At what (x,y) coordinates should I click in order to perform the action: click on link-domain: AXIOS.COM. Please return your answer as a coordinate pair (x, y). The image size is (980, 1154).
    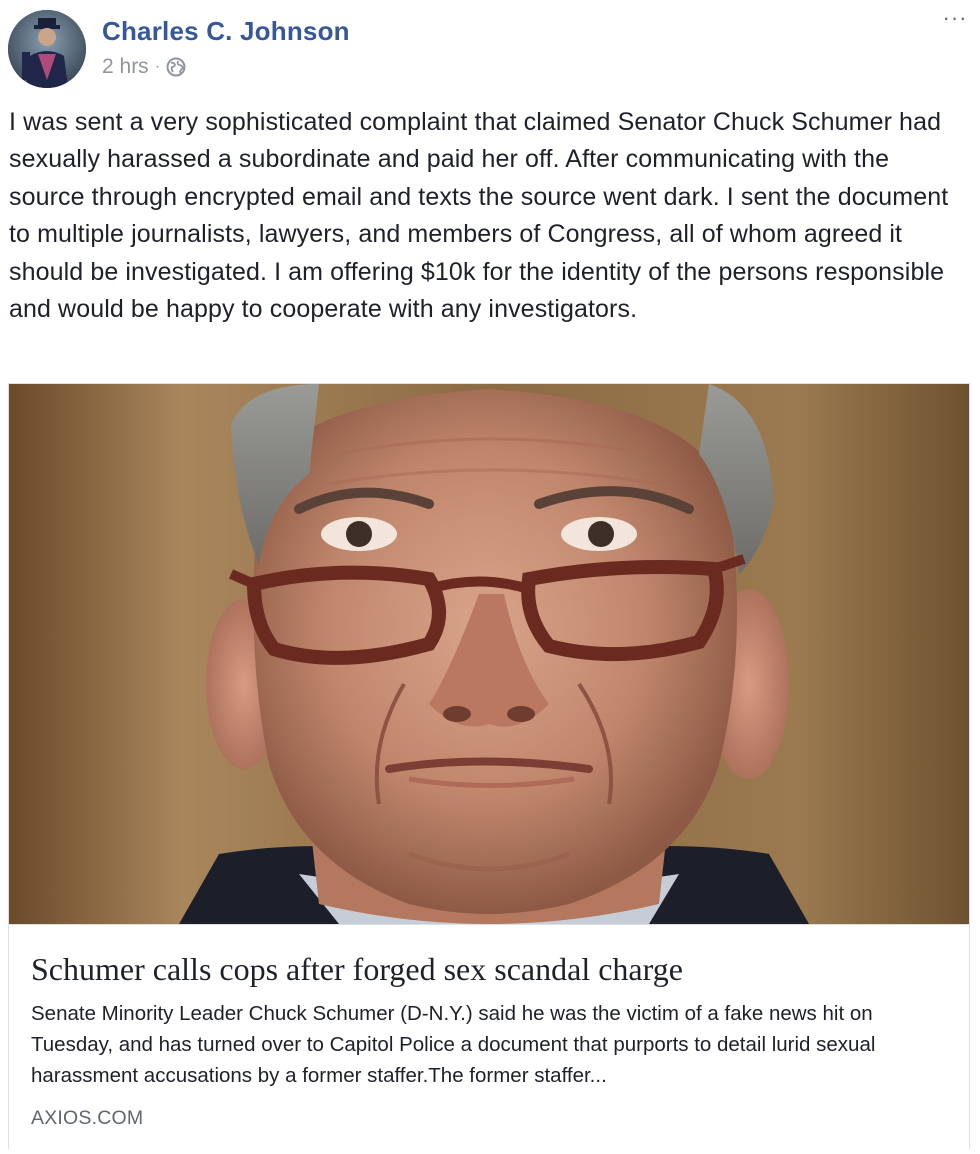
    Looking at the image, I should click on (87, 1118).